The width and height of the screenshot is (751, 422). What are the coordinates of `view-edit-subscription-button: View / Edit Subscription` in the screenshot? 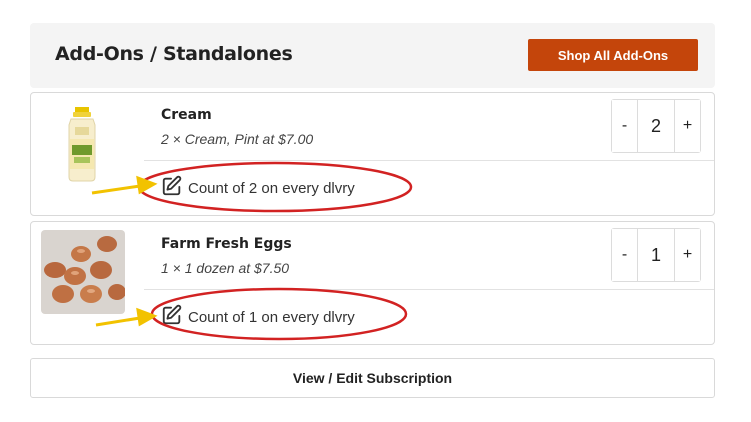 It's located at (372, 378).